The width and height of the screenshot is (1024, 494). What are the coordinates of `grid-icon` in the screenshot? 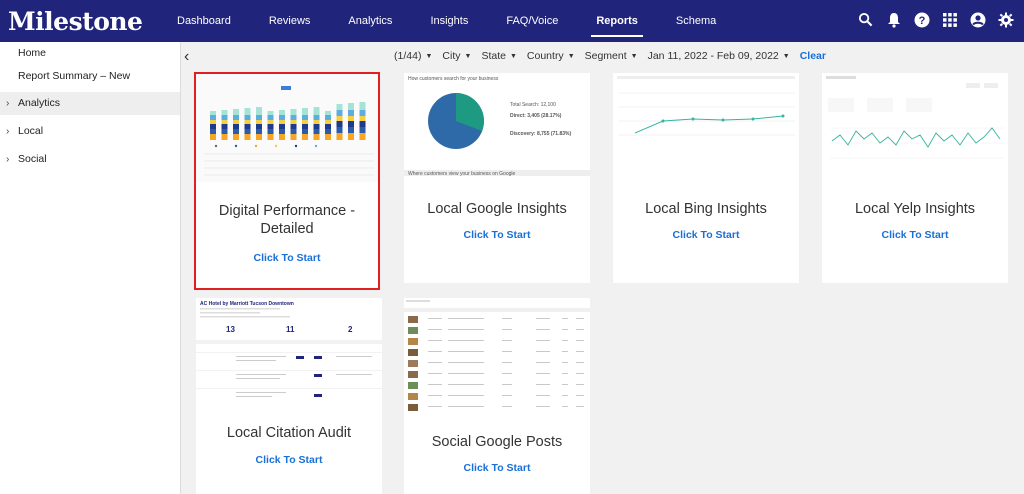 It's located at (949, 19).